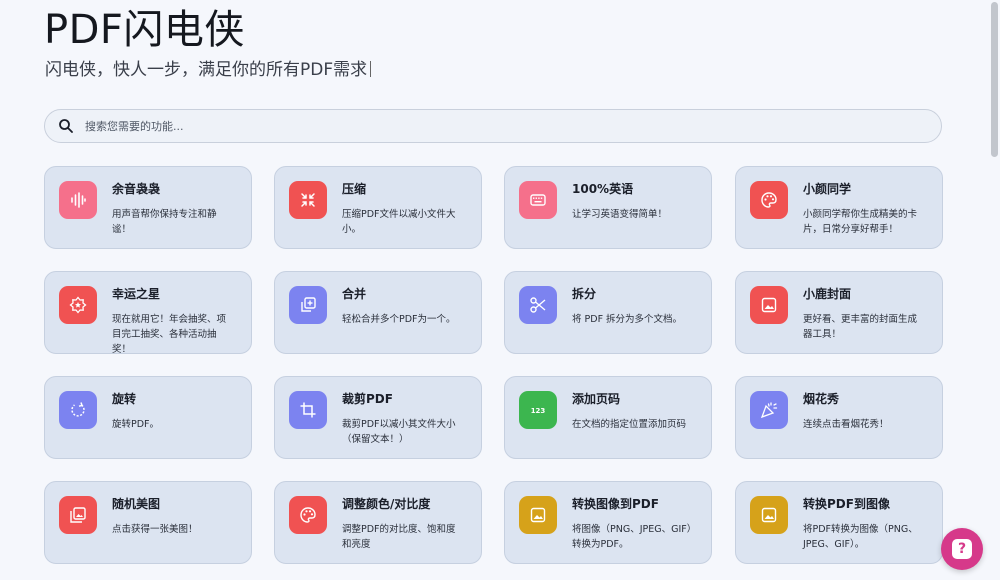 The height and width of the screenshot is (580, 1000). Describe the element at coordinates (378, 417) in the screenshot. I see `tool-card: 裁剪PDF 裁剪PDF以减小其文件大小（保留文本！）` at that location.